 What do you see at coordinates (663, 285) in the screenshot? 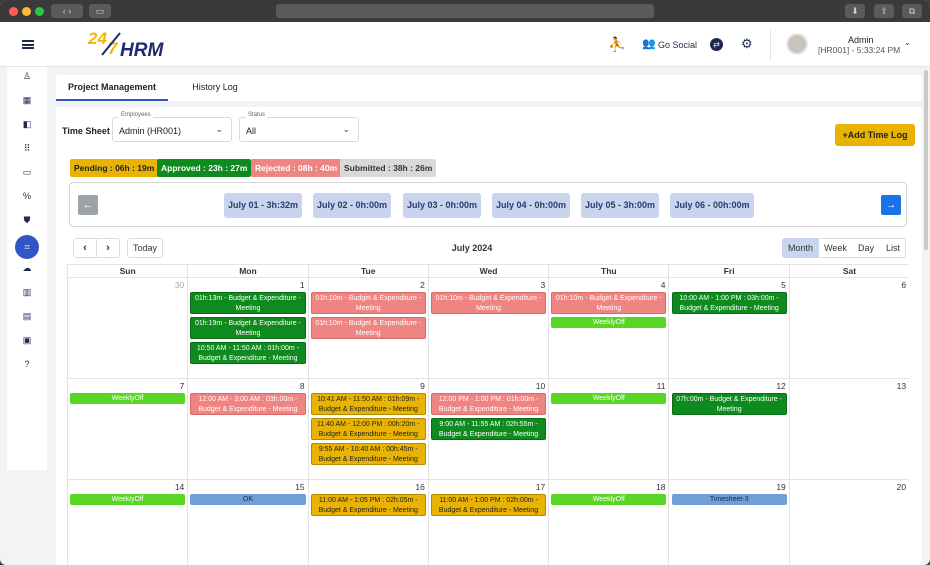
I see `day-number: 4` at bounding box center [663, 285].